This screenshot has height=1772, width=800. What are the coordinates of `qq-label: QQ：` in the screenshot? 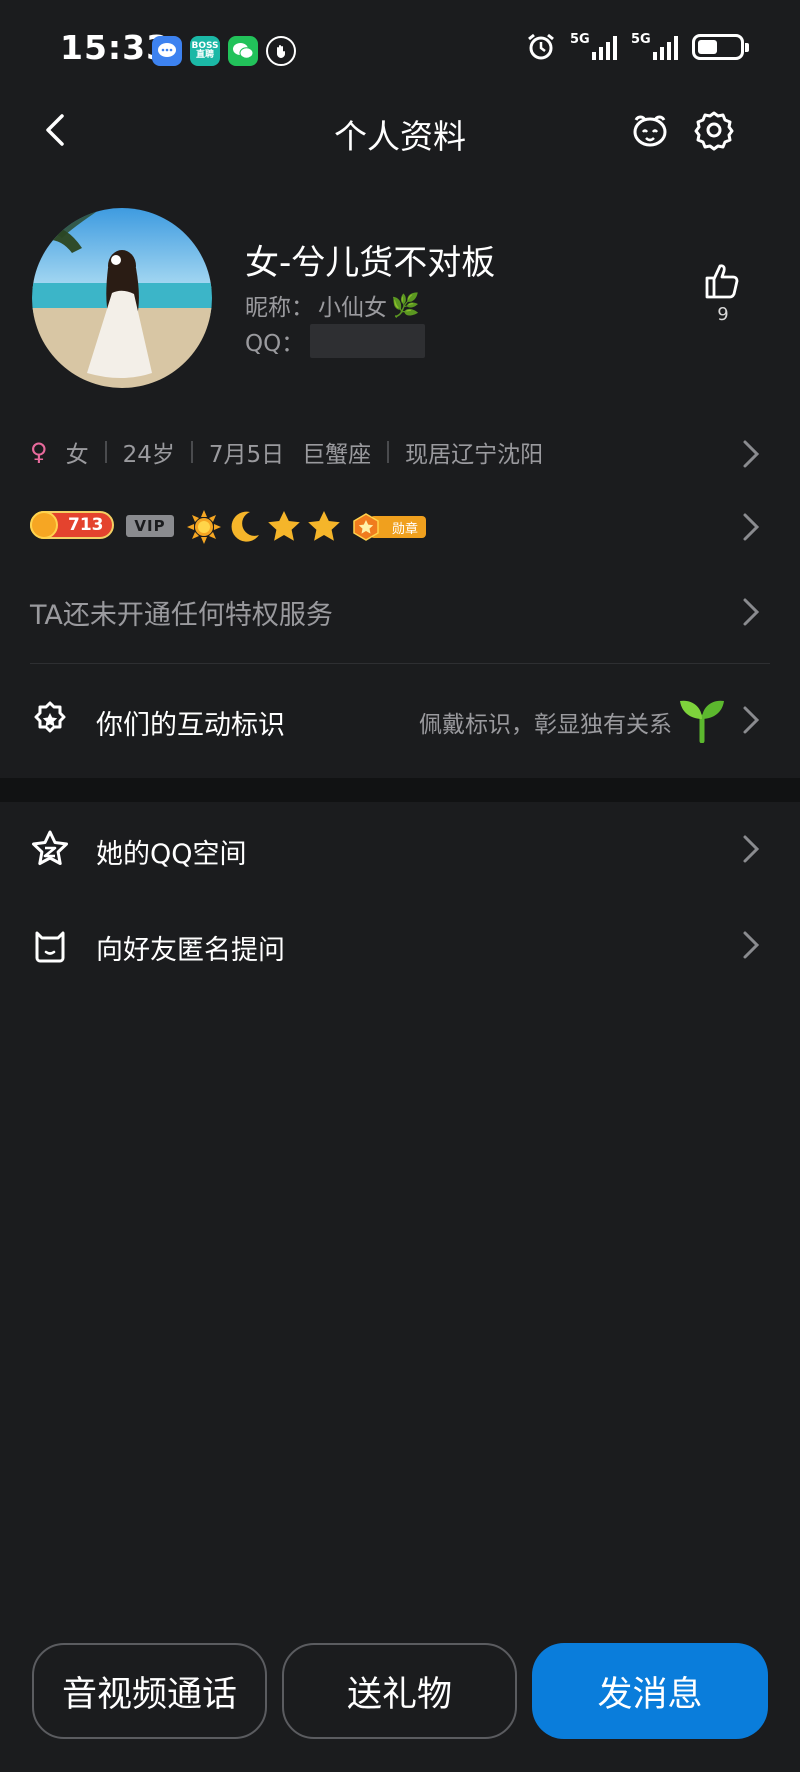 It's located at (275, 344).